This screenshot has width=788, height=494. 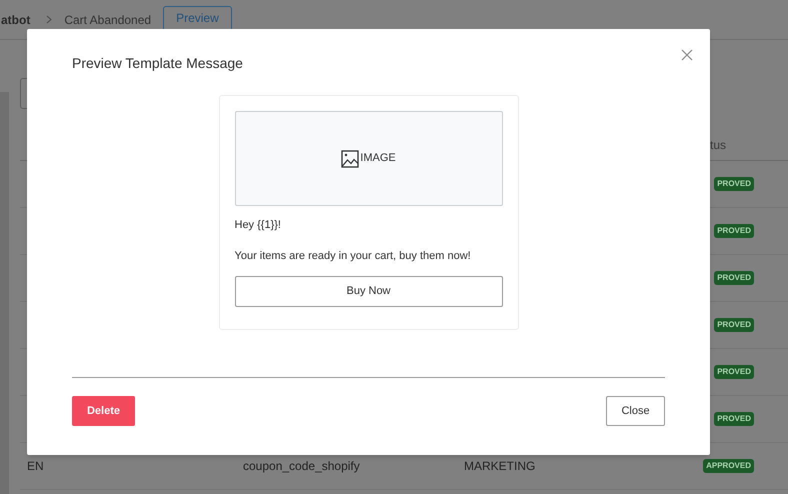 I want to click on table-cell-text: coupon_code_shopify, so click(x=301, y=466).